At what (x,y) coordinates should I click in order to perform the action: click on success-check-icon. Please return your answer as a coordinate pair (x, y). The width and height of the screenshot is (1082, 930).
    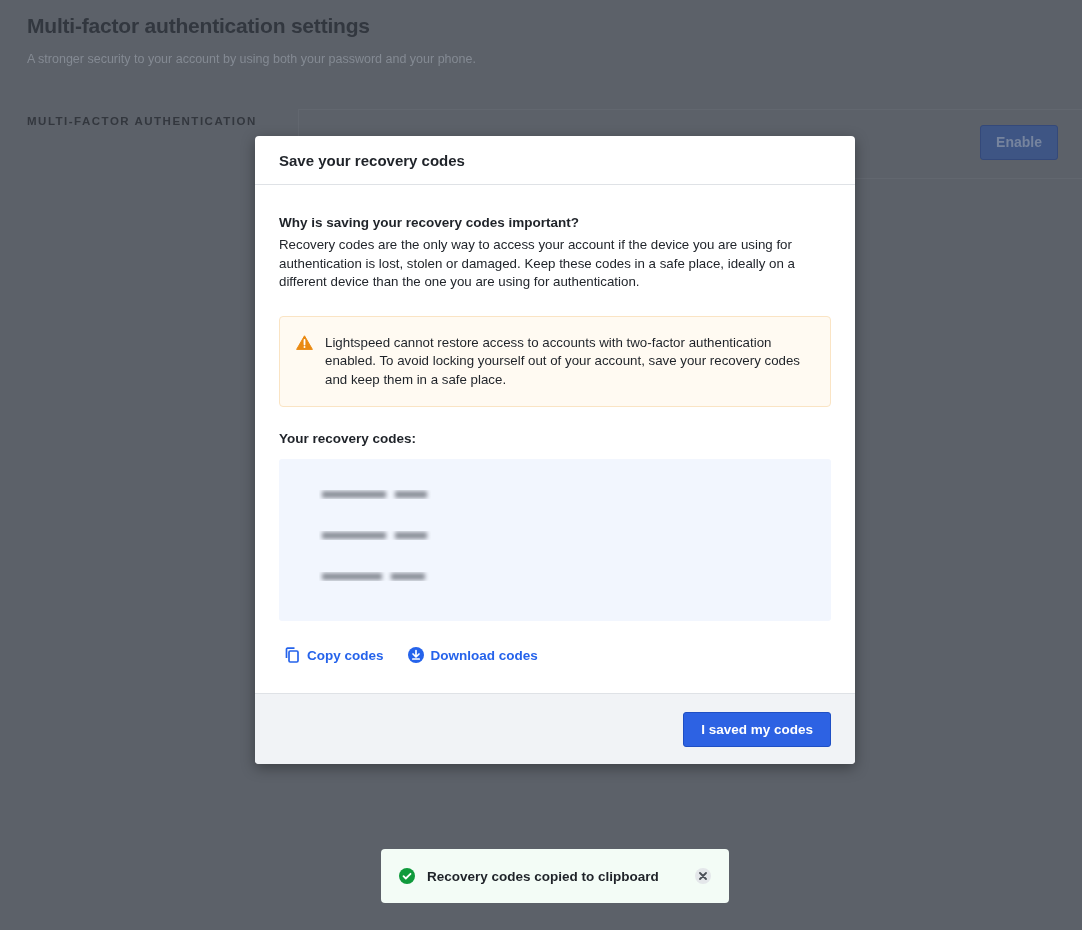
    Looking at the image, I should click on (407, 876).